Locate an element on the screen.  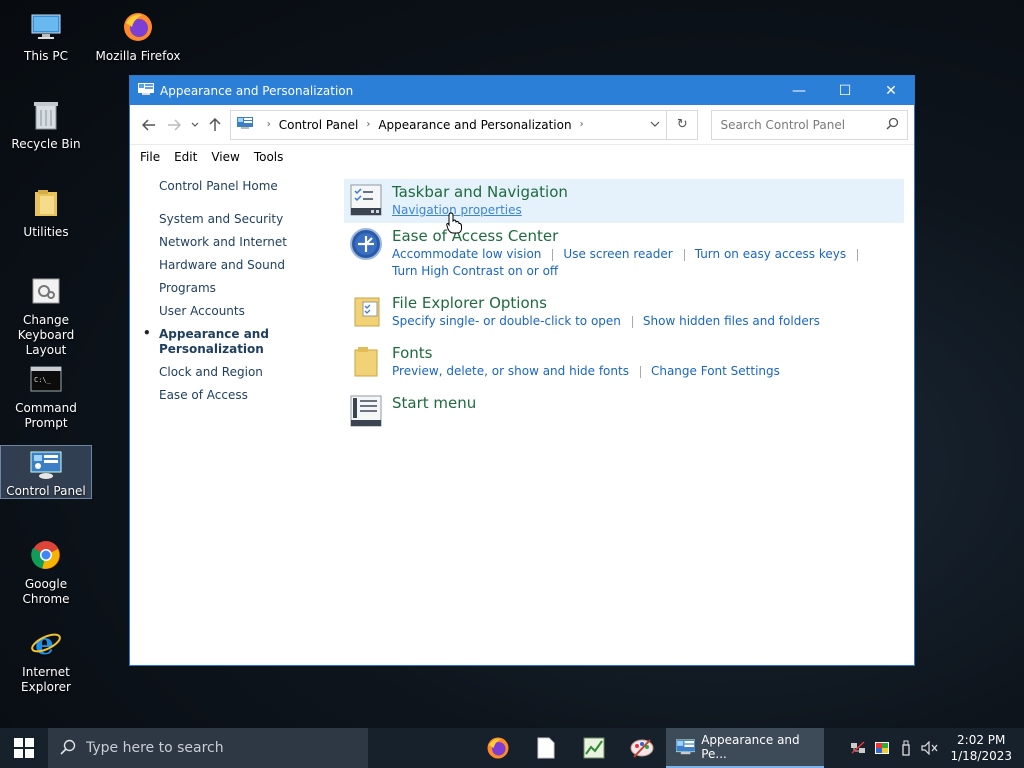
refresh-button: ↻ is located at coordinates (683, 124).